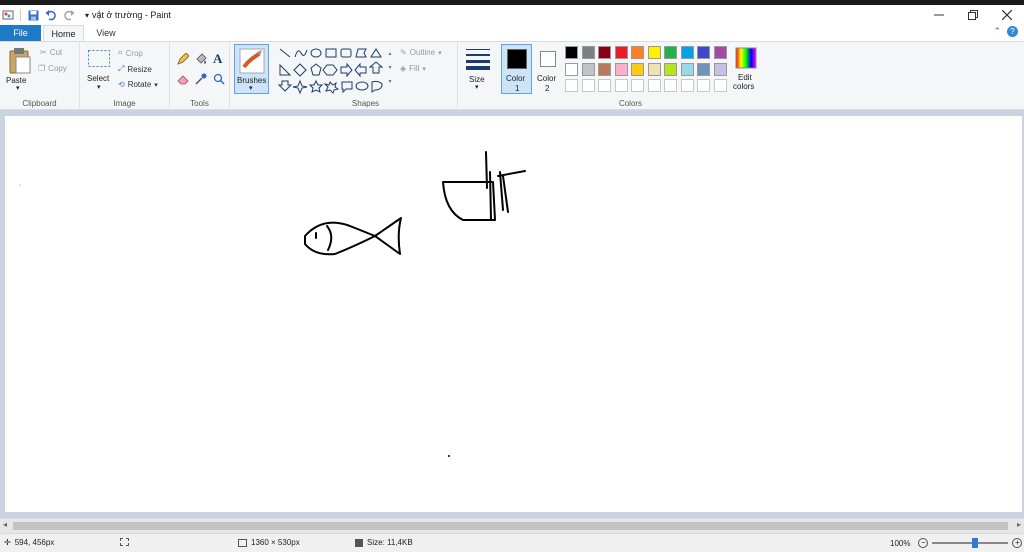 The height and width of the screenshot is (552, 1024). I want to click on undo-icon, so click(51, 15).